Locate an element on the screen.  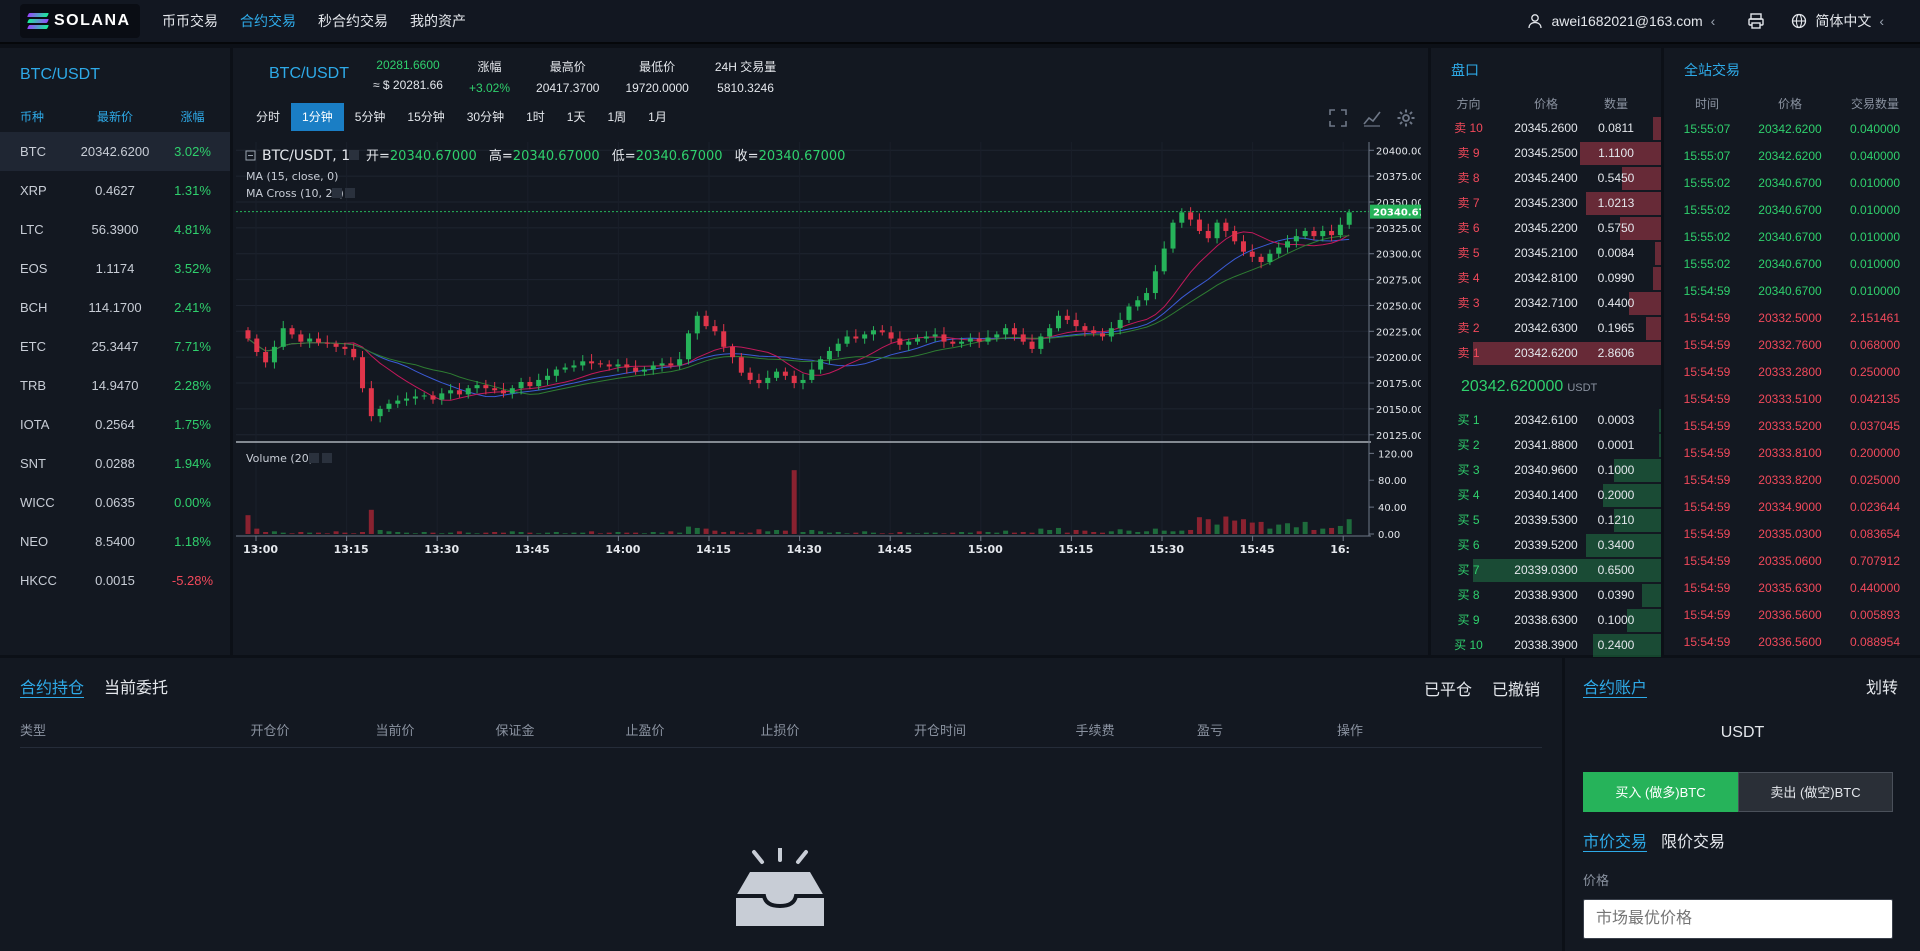
bid-row: 买 1 20342.6100 0.0003 is located at coordinates (1546, 420).